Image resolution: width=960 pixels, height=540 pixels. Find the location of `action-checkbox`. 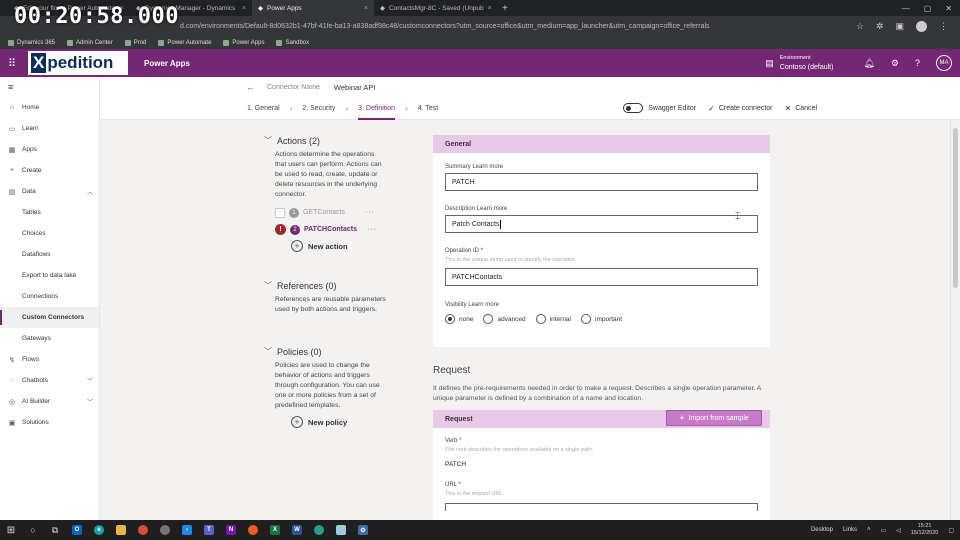

action-checkbox is located at coordinates (280, 212).